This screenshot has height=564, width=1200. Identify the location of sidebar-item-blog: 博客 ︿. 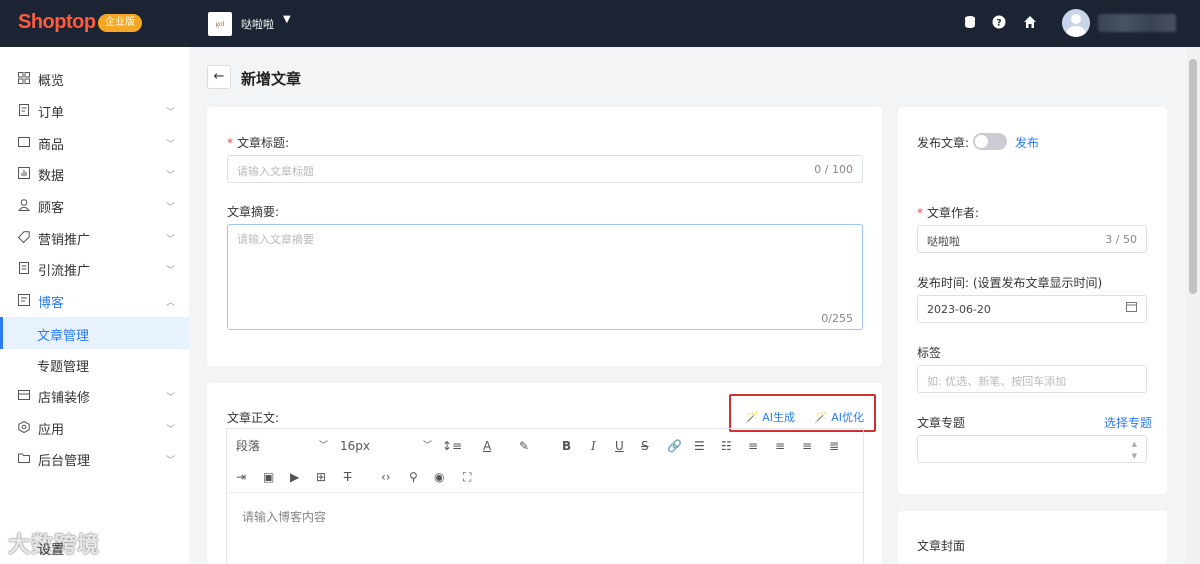
(94, 301).